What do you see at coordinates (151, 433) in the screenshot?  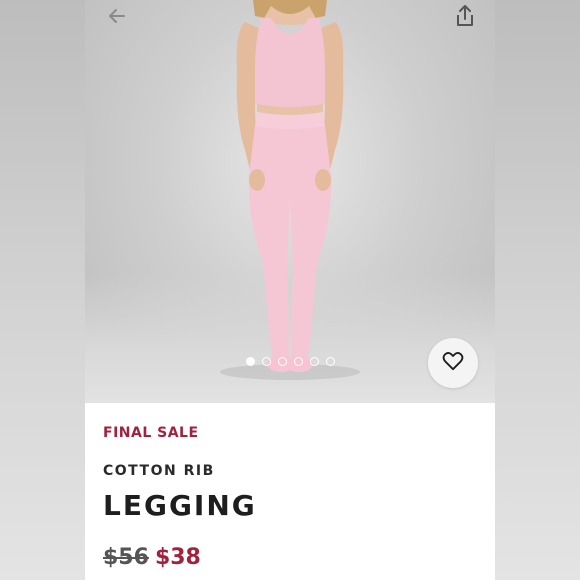 I see `final-sale-badge: FINAL SALE` at bounding box center [151, 433].